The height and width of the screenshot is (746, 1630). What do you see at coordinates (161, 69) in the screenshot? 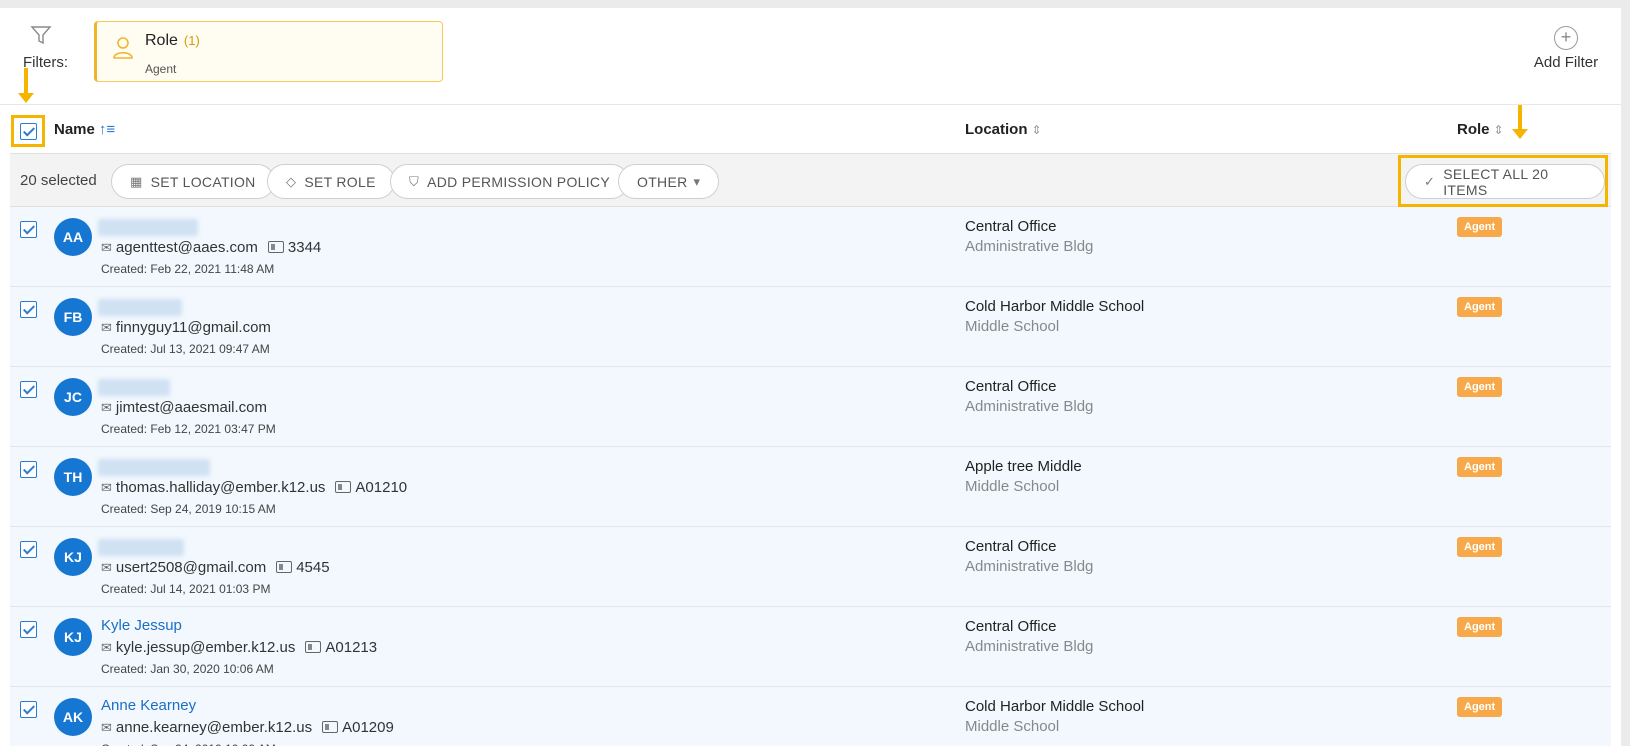
I see `chip-value: Agent` at bounding box center [161, 69].